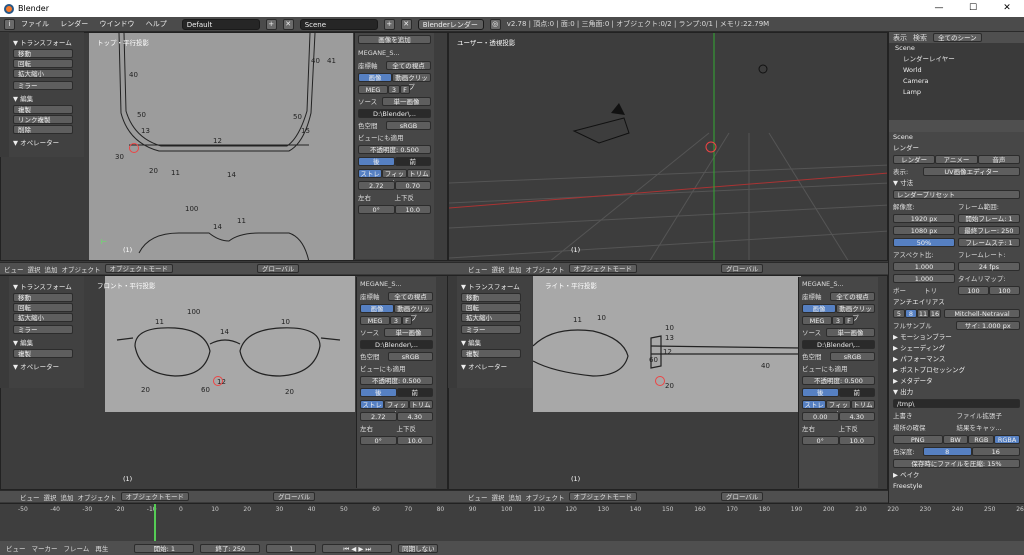 Image resolution: width=1024 pixels, height=555 pixels. What do you see at coordinates (370, 173) in the screenshot?
I see `stretch-button: ストレ` at bounding box center [370, 173].